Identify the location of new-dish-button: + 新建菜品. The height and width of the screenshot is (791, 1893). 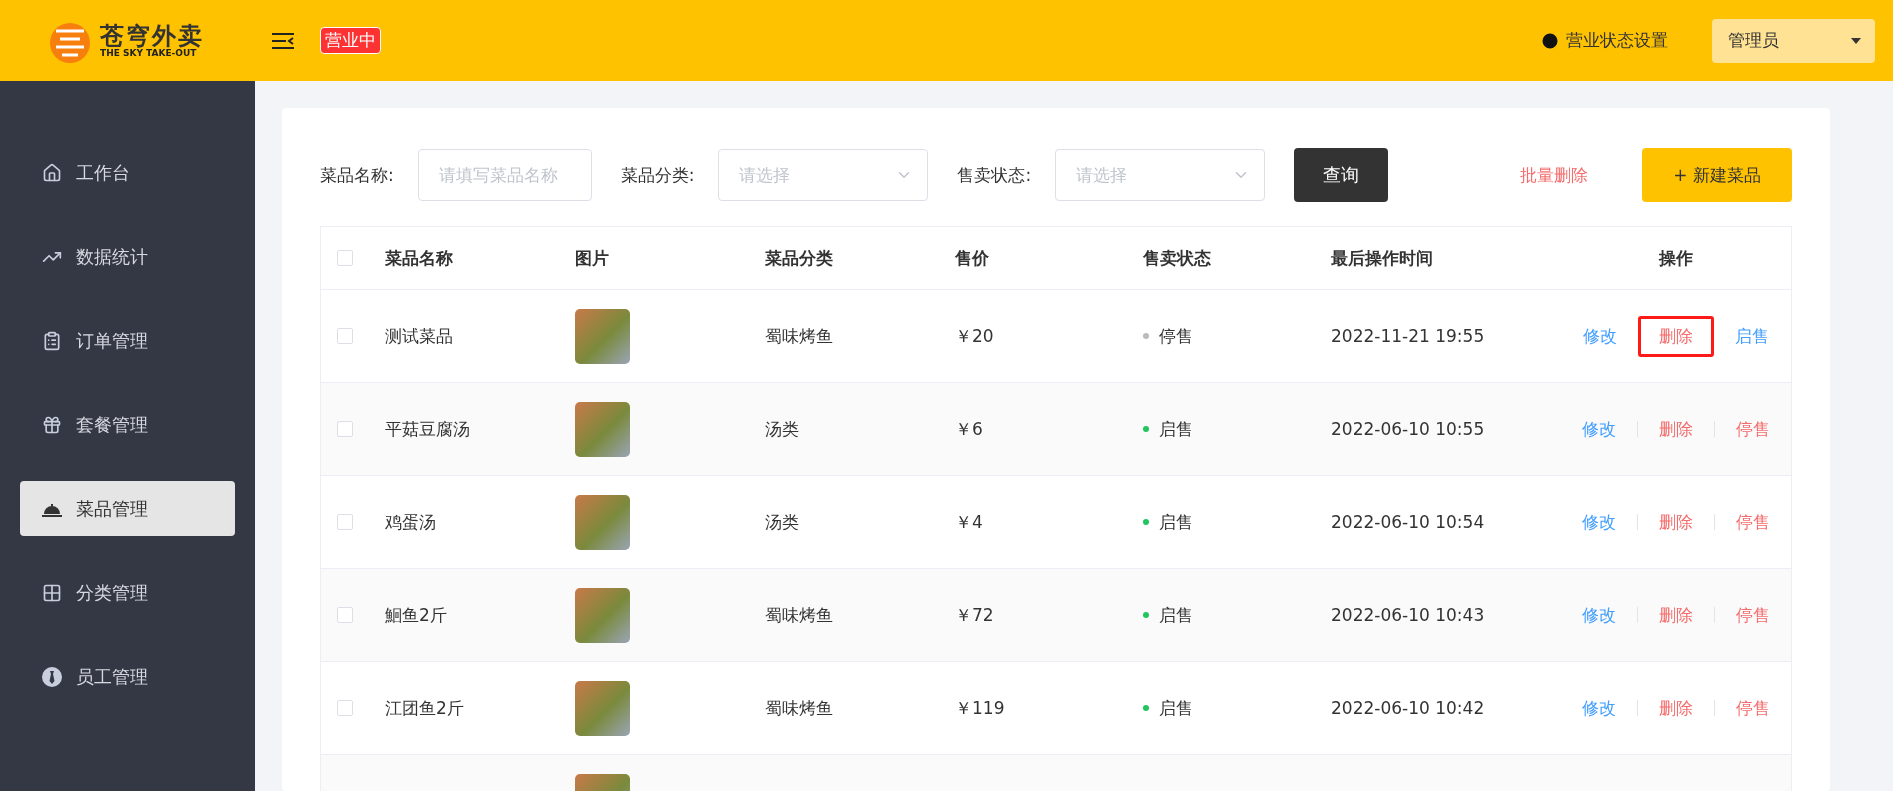
(1717, 175).